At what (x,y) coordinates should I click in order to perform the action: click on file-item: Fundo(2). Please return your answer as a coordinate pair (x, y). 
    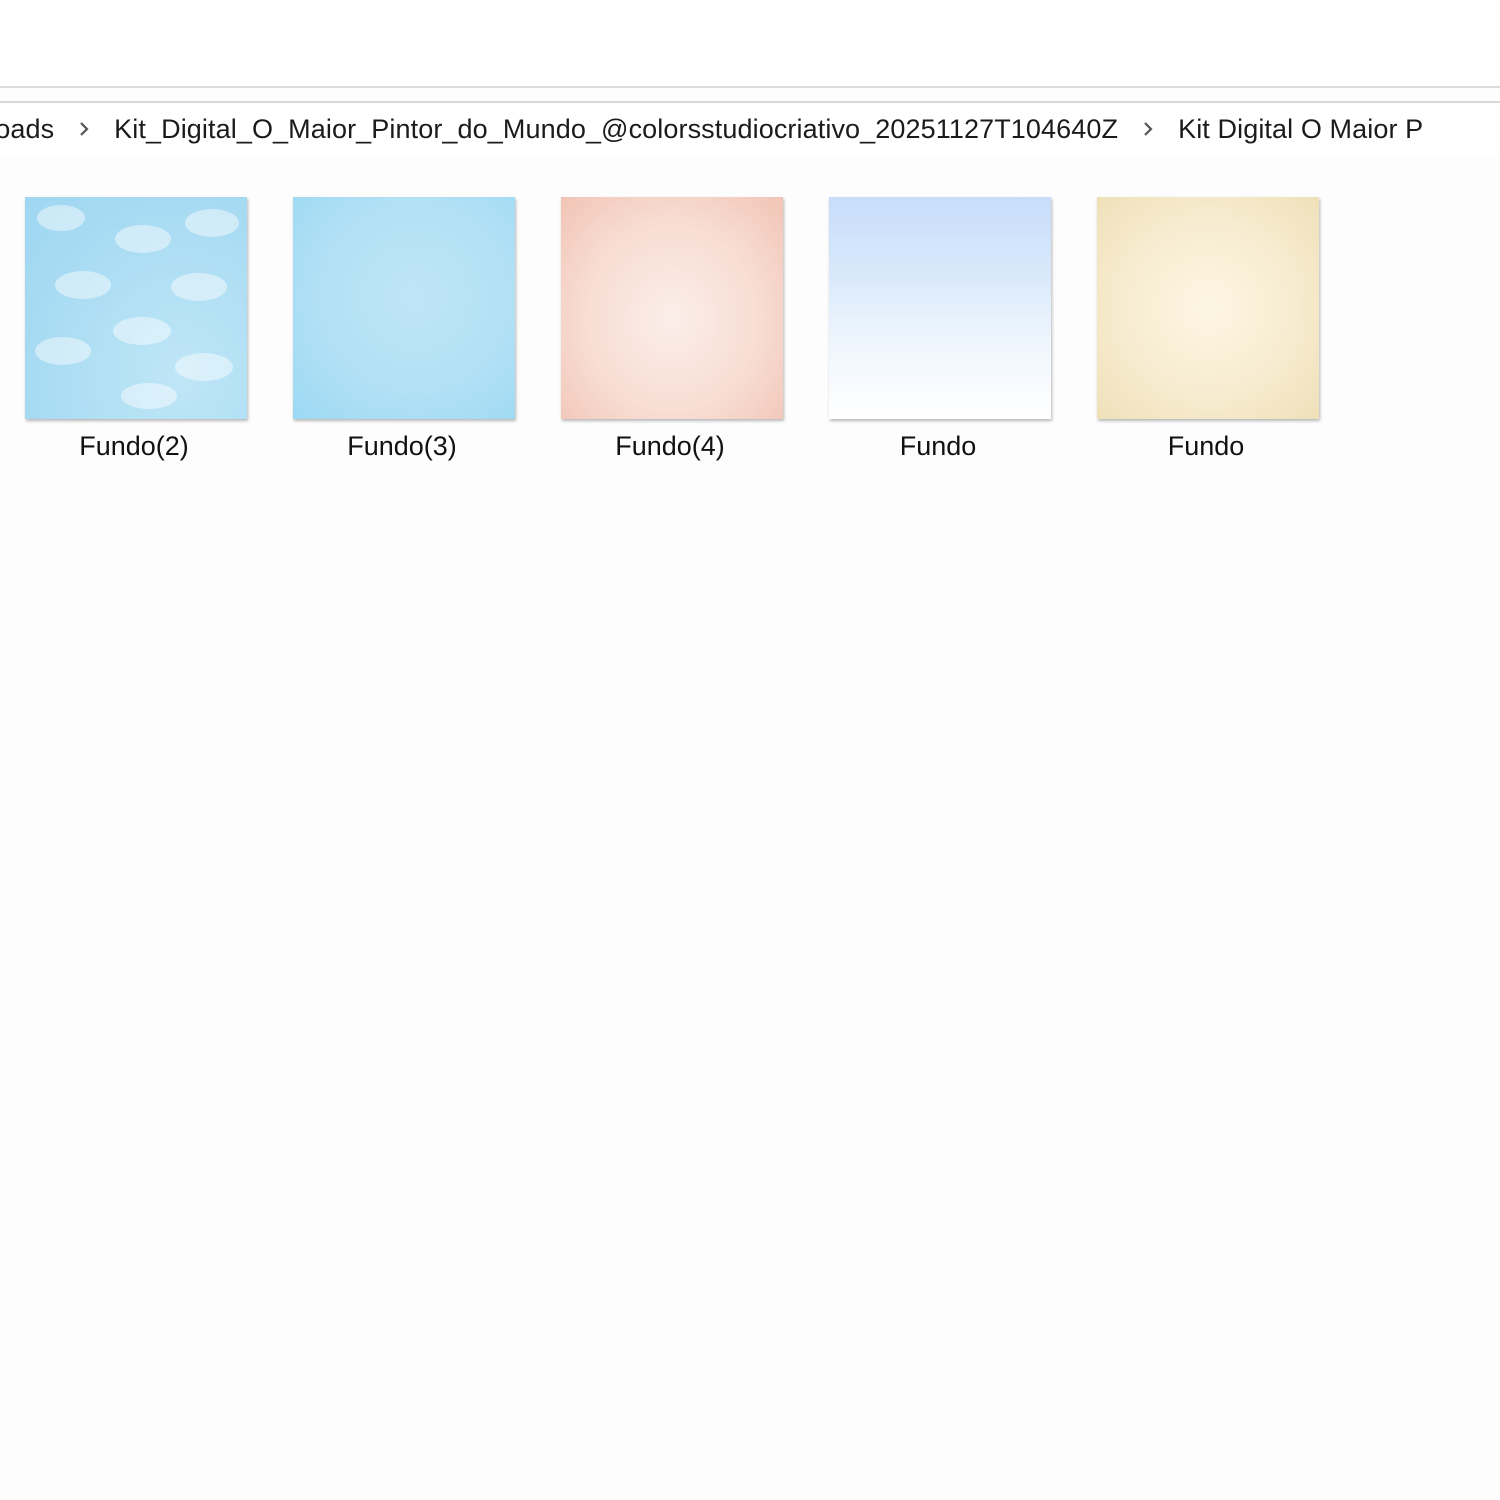
    Looking at the image, I should click on (134, 328).